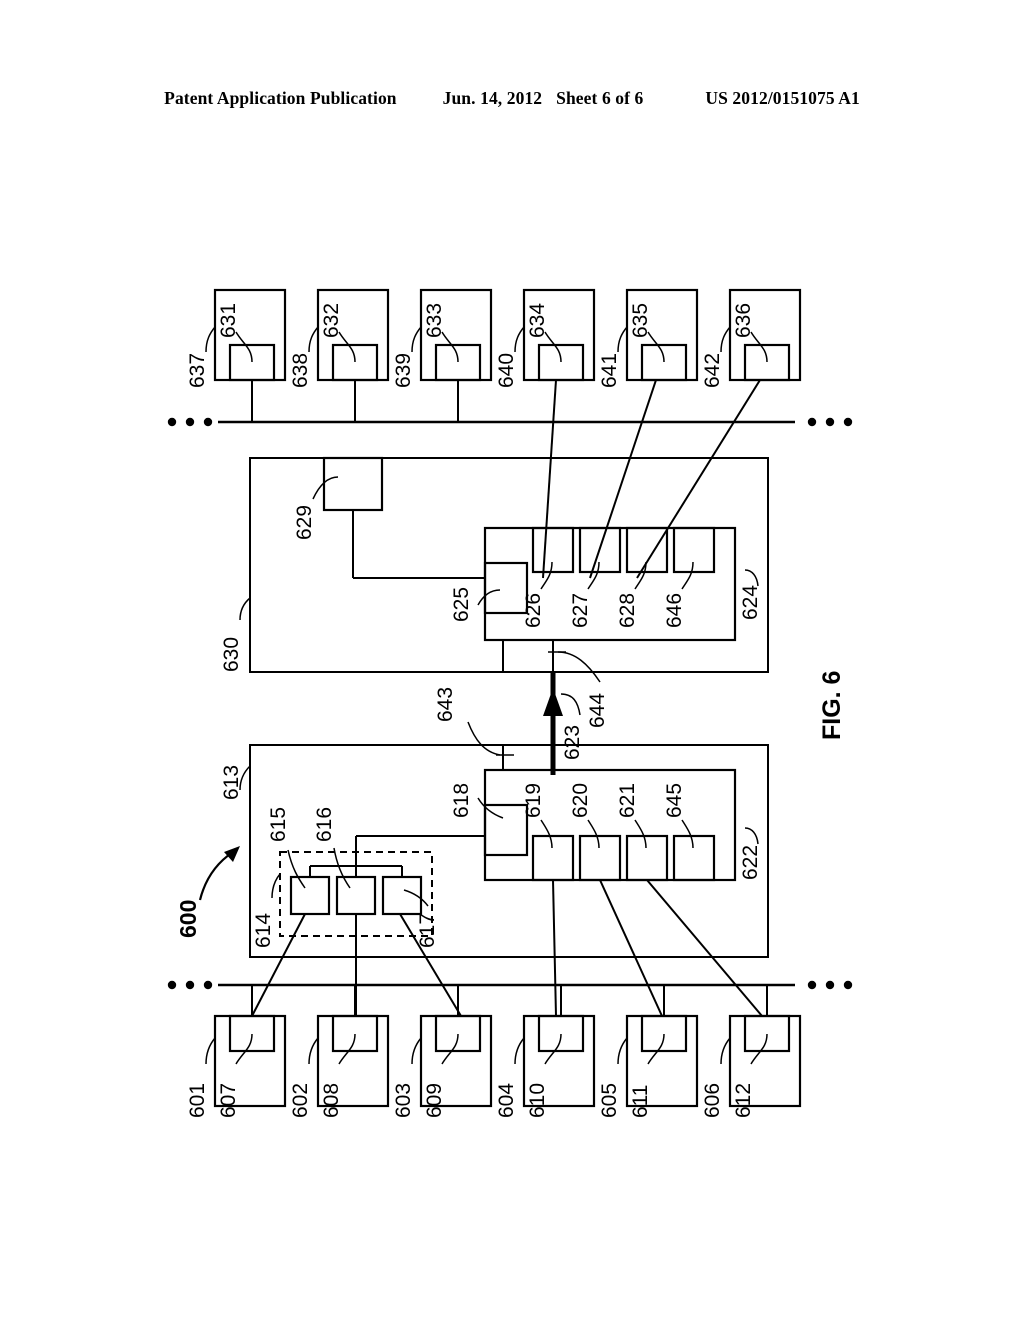  I want to click on label-608: 608, so click(331, 1100).